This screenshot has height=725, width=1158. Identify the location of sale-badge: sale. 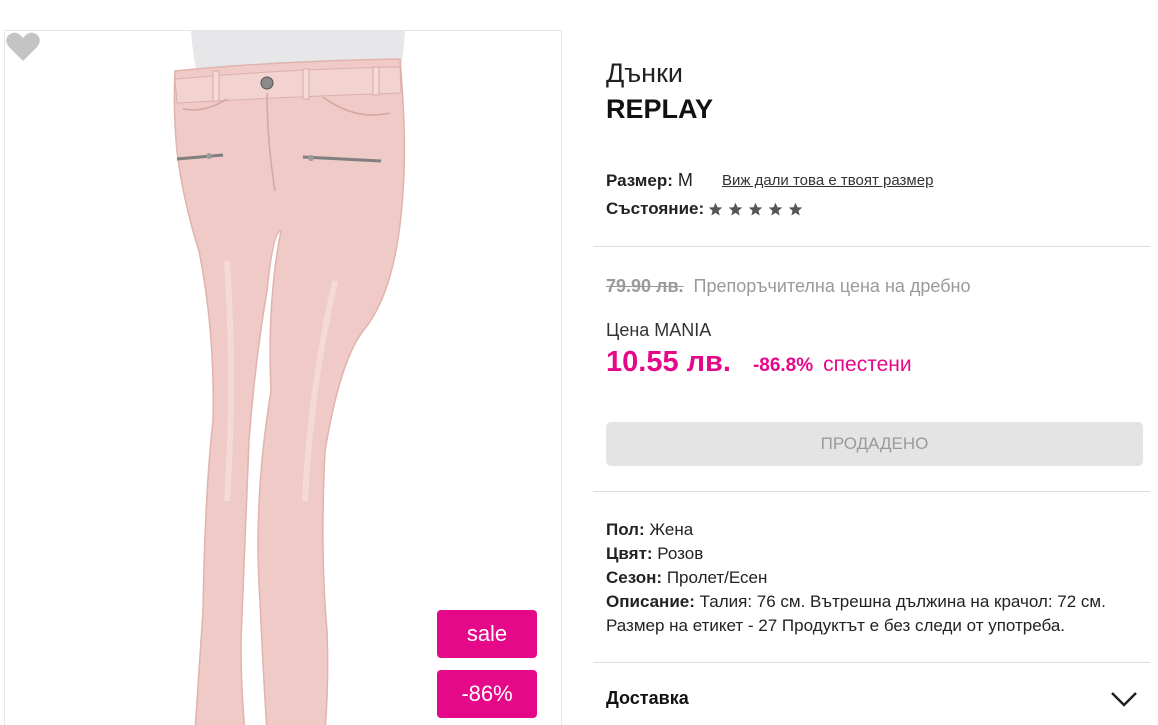
(487, 634).